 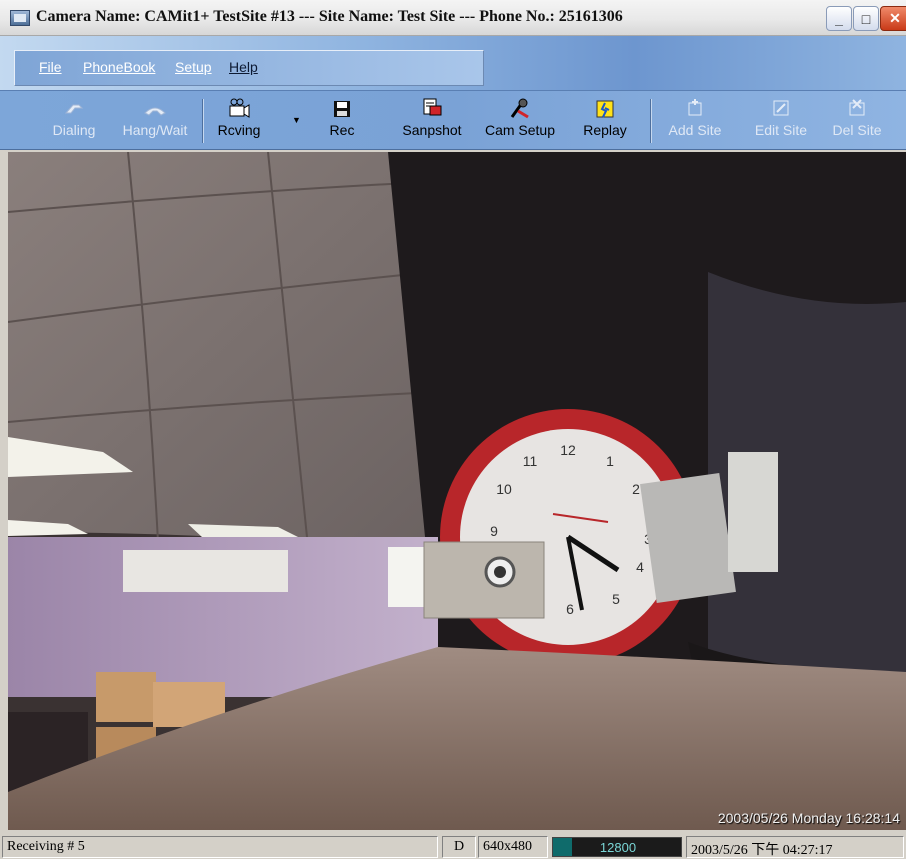 What do you see at coordinates (695, 121) in the screenshot?
I see `add-site-button: Add Site` at bounding box center [695, 121].